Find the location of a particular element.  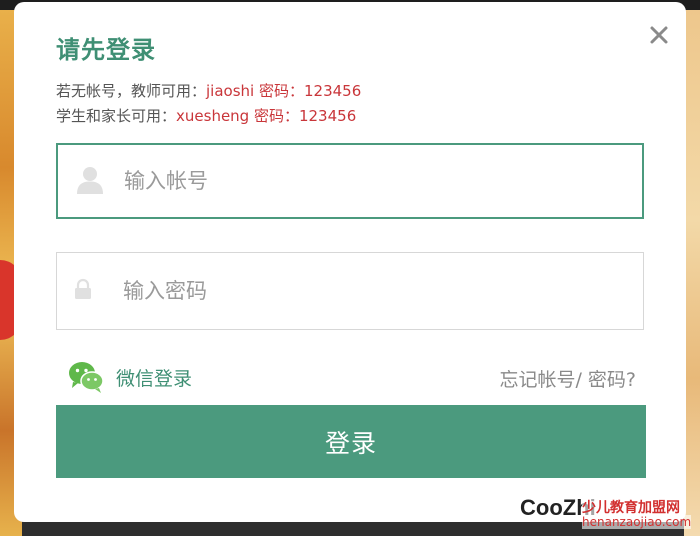

close-icon is located at coordinates (659, 35).